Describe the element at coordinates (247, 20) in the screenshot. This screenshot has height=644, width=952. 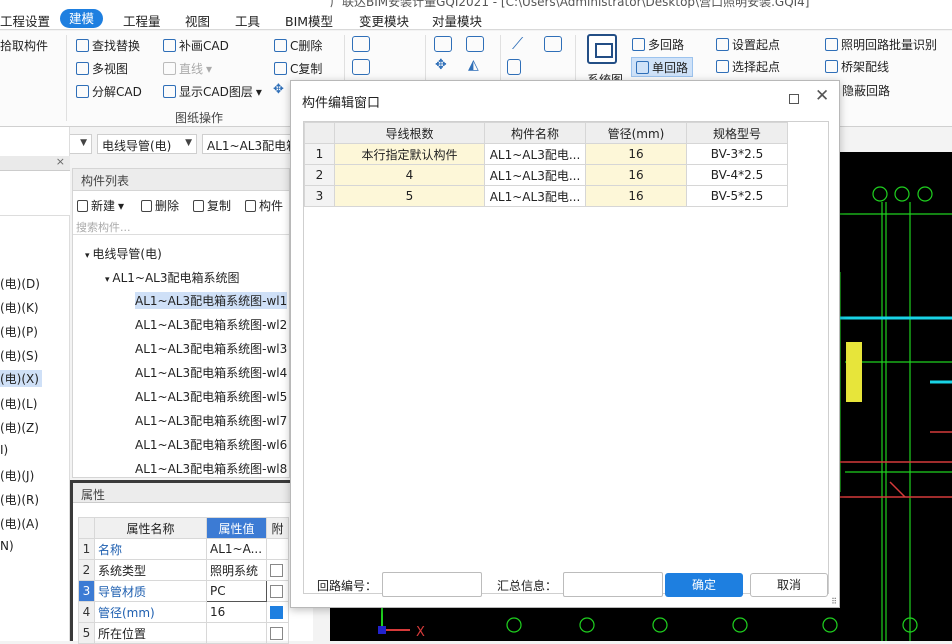
I see `menu-tools: 工具` at that location.